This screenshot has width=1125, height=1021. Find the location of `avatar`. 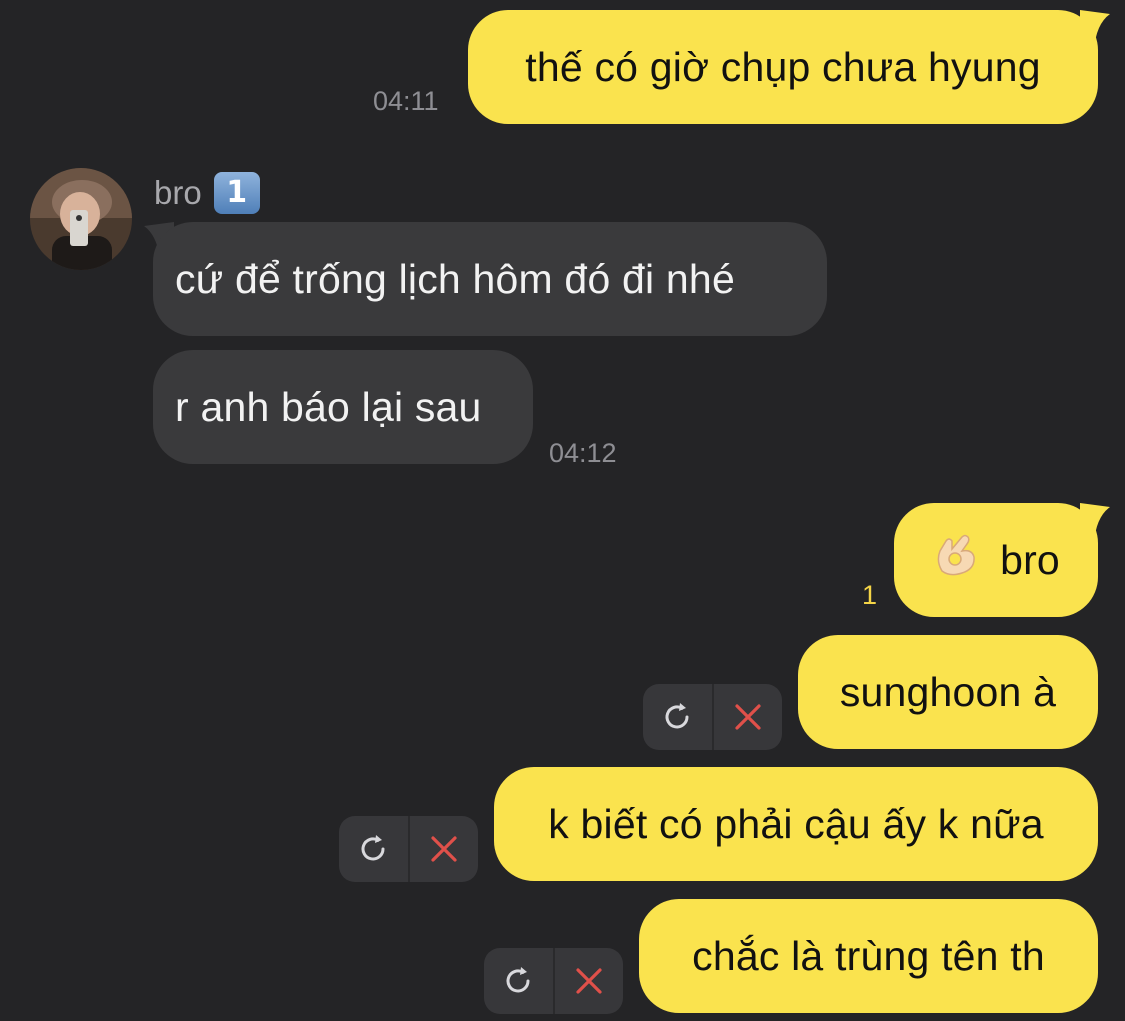

avatar is located at coordinates (81, 219).